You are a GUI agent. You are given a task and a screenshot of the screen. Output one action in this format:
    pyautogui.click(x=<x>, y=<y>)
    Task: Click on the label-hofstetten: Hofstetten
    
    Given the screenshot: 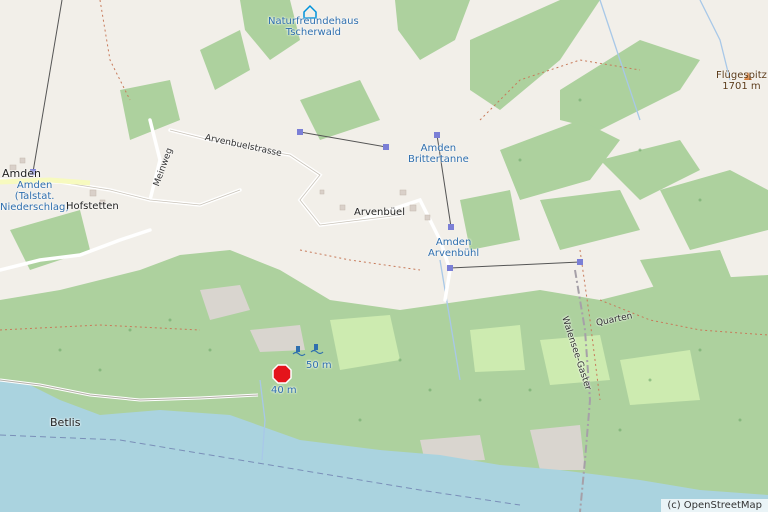 What is the action you would take?
    pyautogui.click(x=92, y=206)
    